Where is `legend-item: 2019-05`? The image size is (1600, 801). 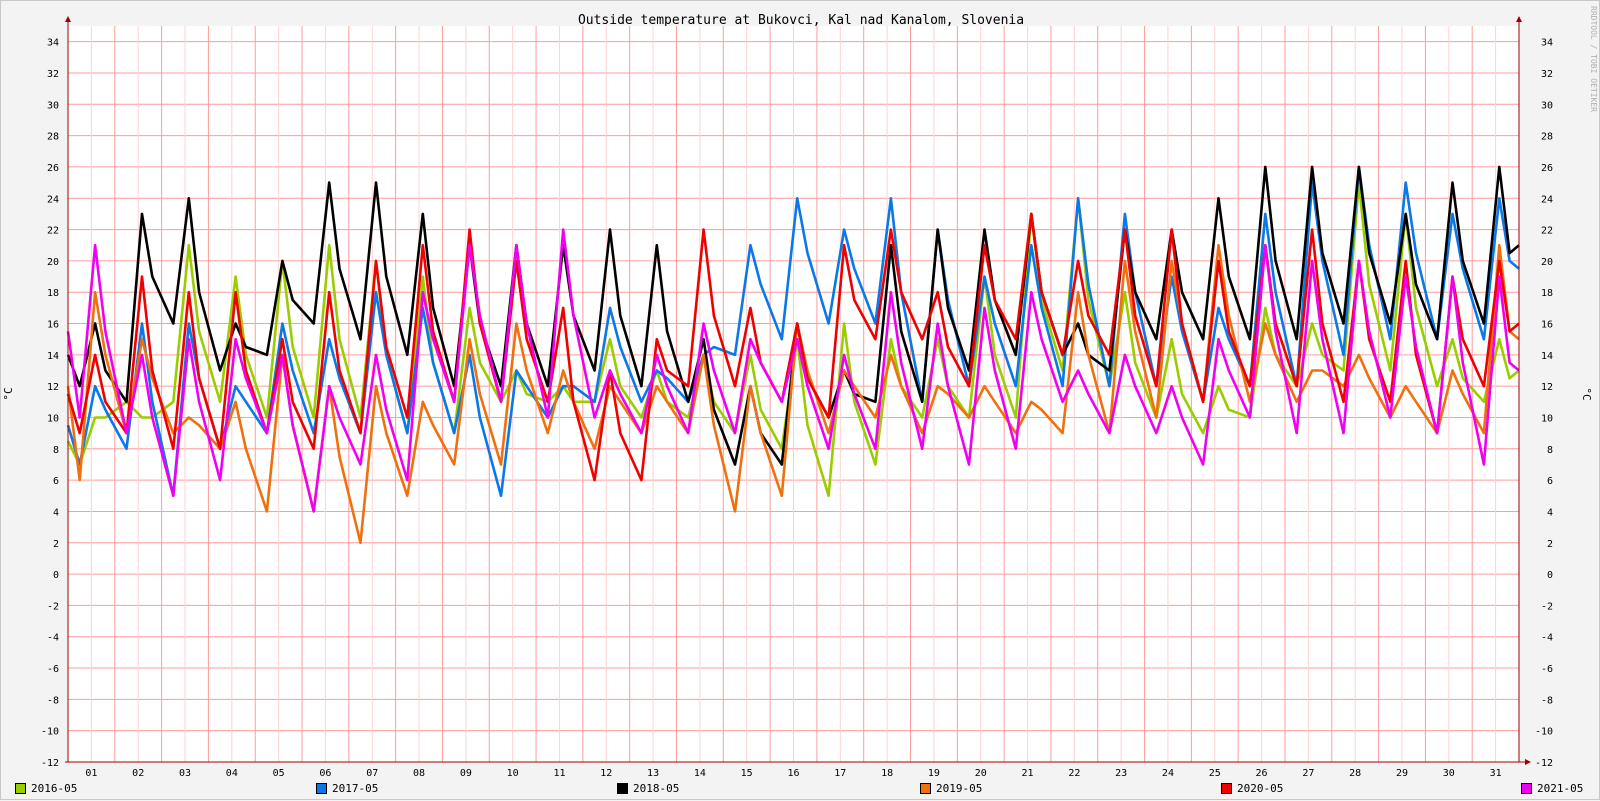
legend-item: 2019-05 is located at coordinates (951, 788).